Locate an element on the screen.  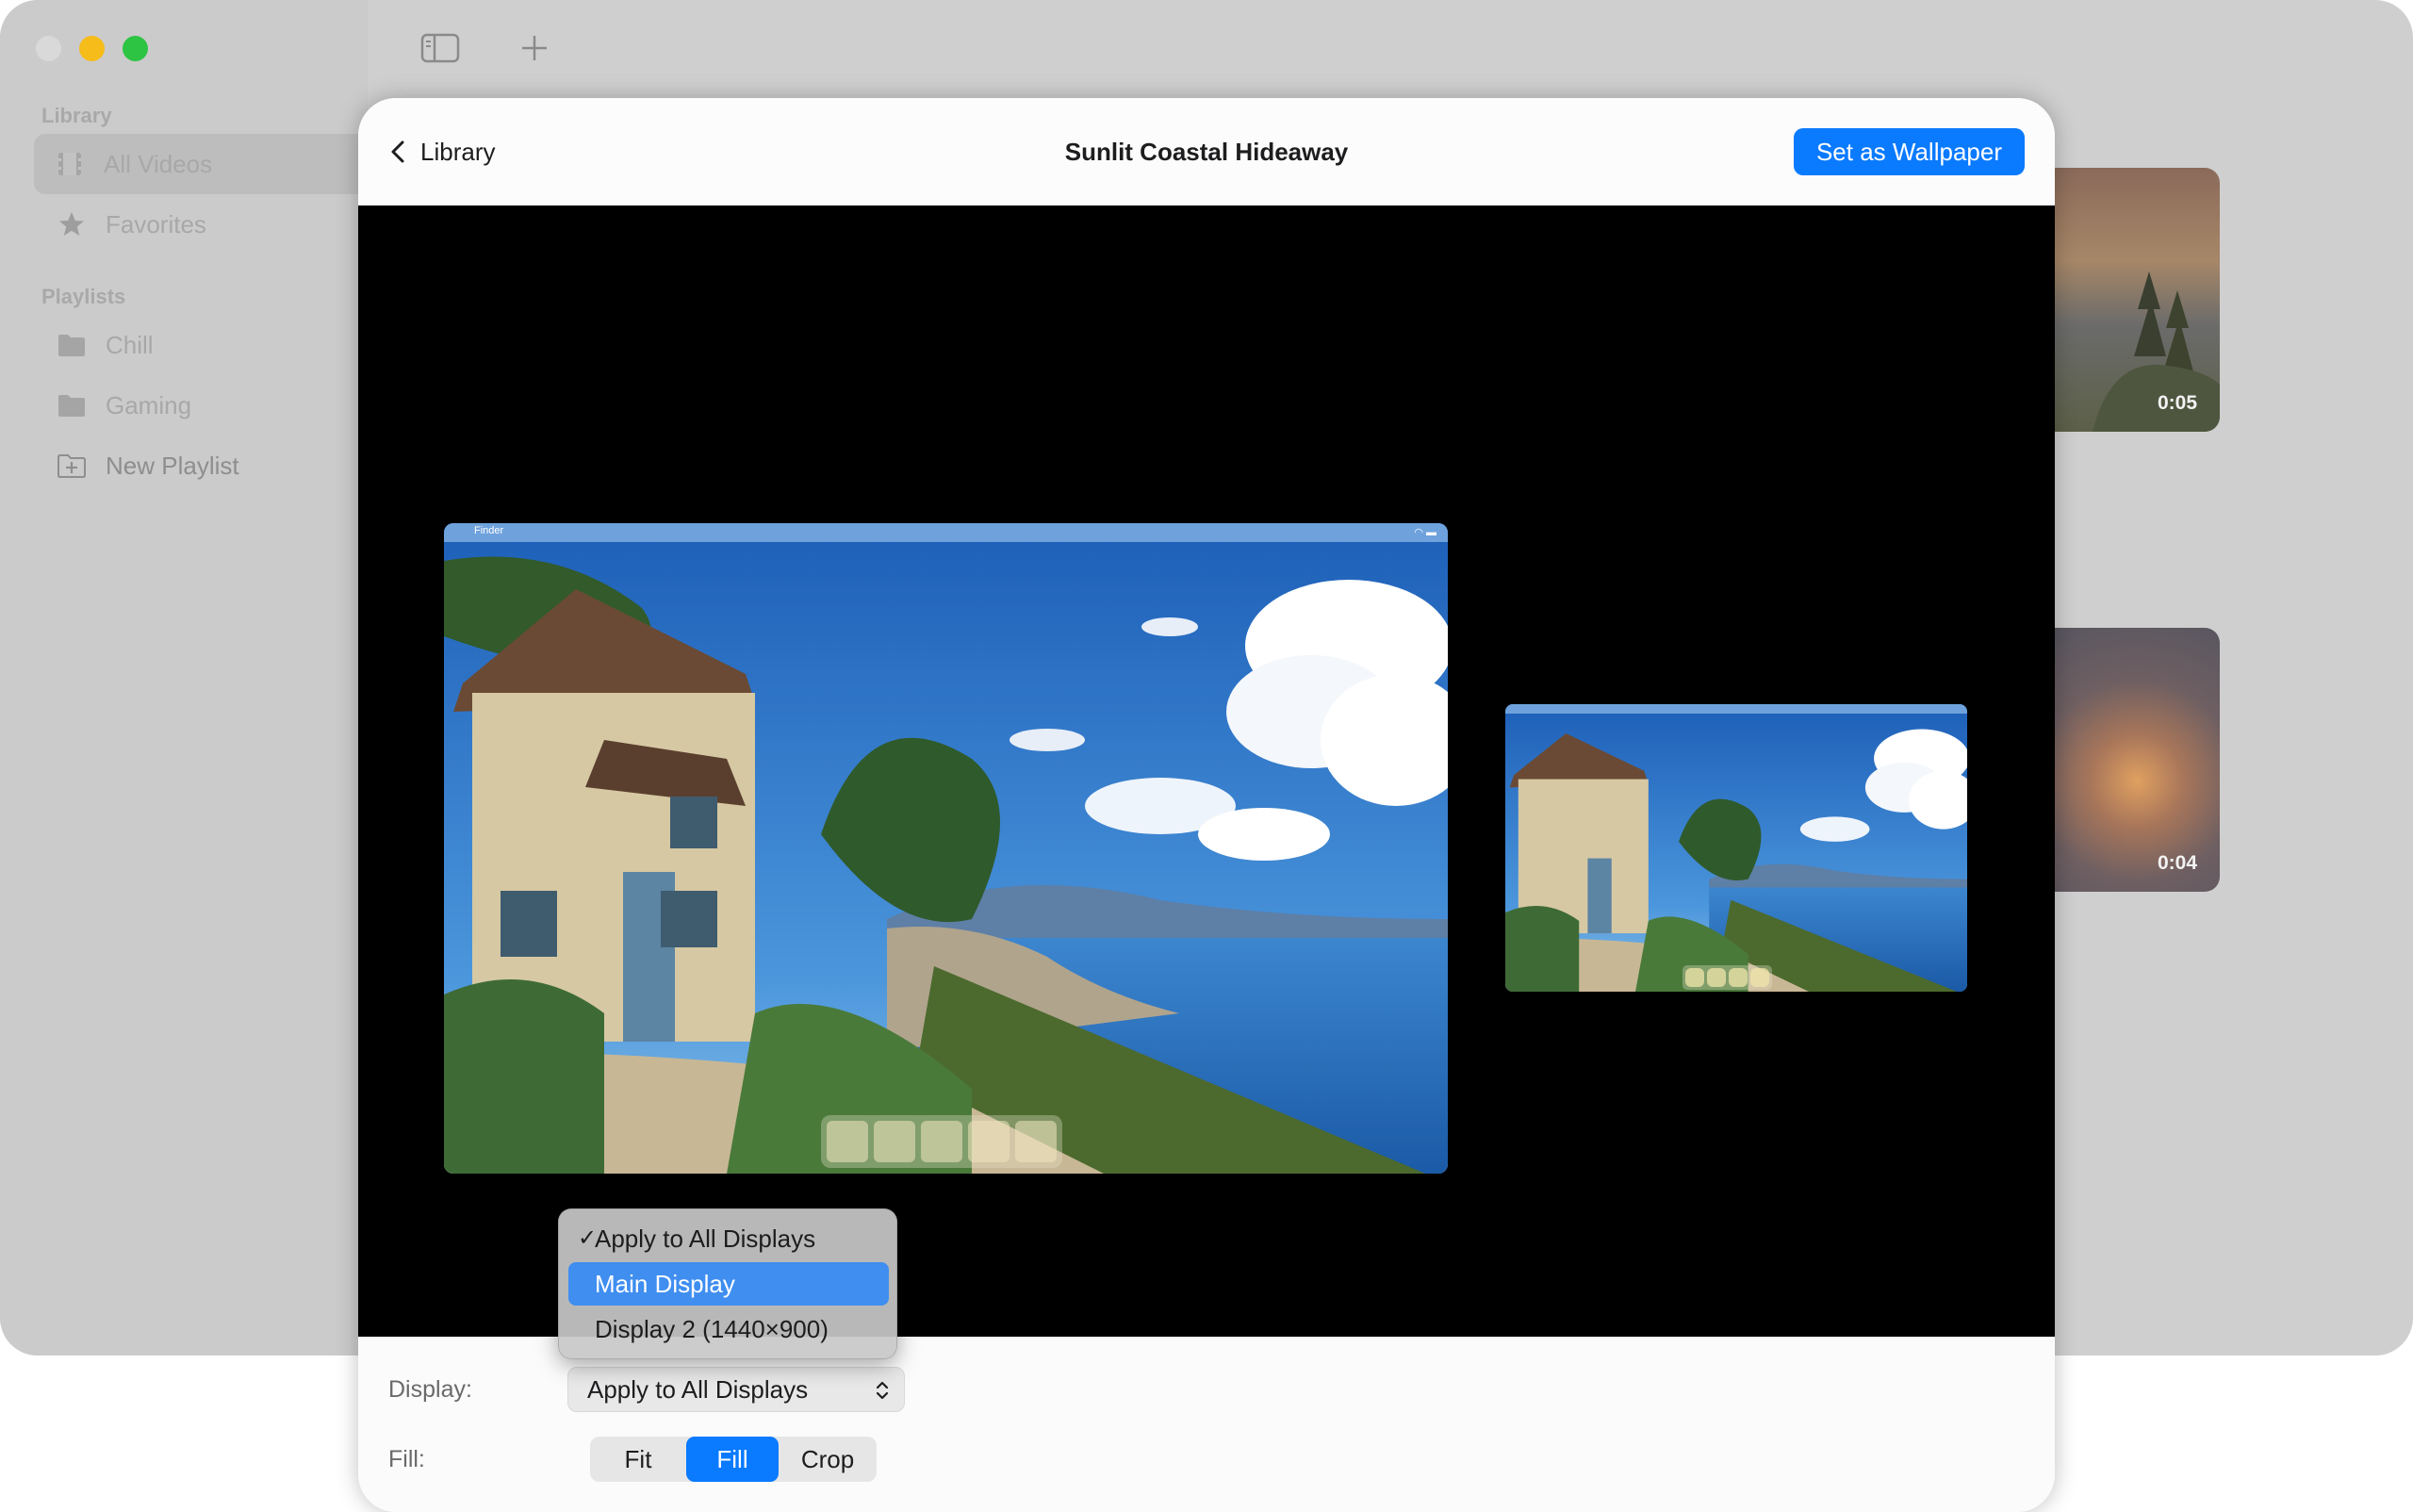
menu-item-display-2: Display 2 (1440×900) is located at coordinates (728, 1329).